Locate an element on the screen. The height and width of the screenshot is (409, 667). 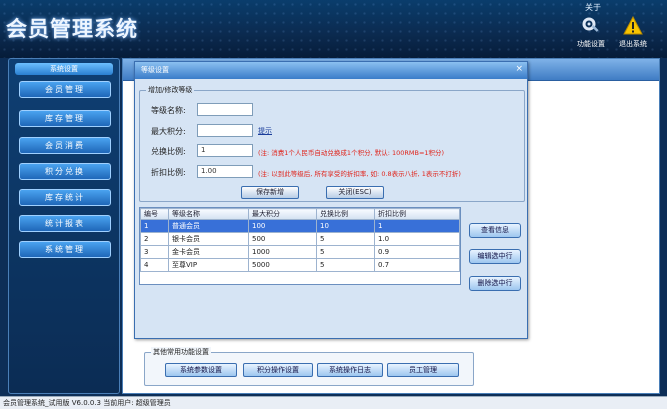
sidebar-item-members: 会员管理 is located at coordinates (65, 89).